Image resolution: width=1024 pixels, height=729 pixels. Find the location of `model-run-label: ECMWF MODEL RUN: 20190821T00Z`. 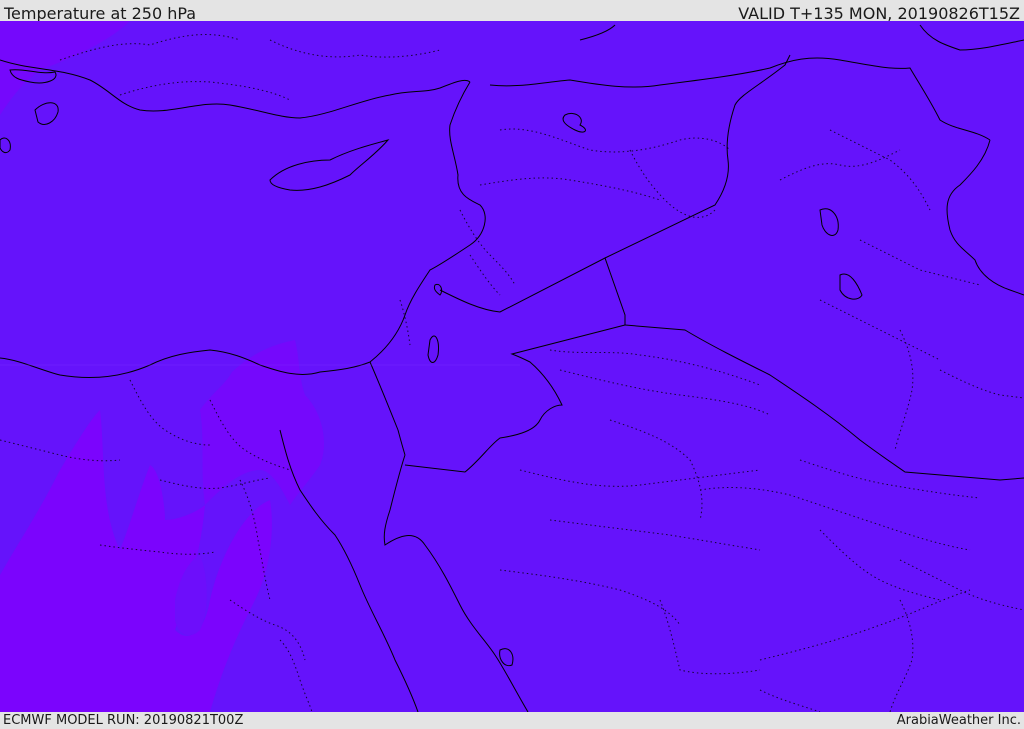

model-run-label: ECMWF MODEL RUN: 20190821T00Z is located at coordinates (123, 720).